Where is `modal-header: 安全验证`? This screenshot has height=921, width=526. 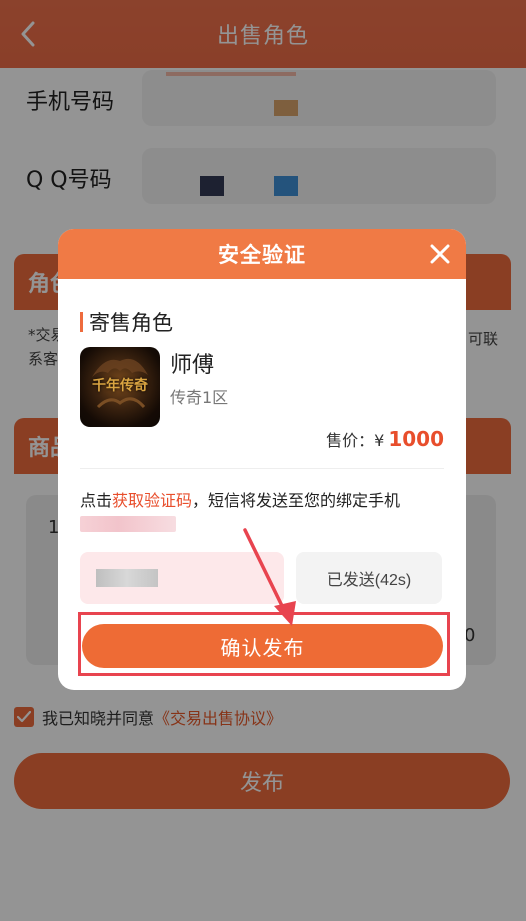 modal-header: 安全验证 is located at coordinates (262, 254).